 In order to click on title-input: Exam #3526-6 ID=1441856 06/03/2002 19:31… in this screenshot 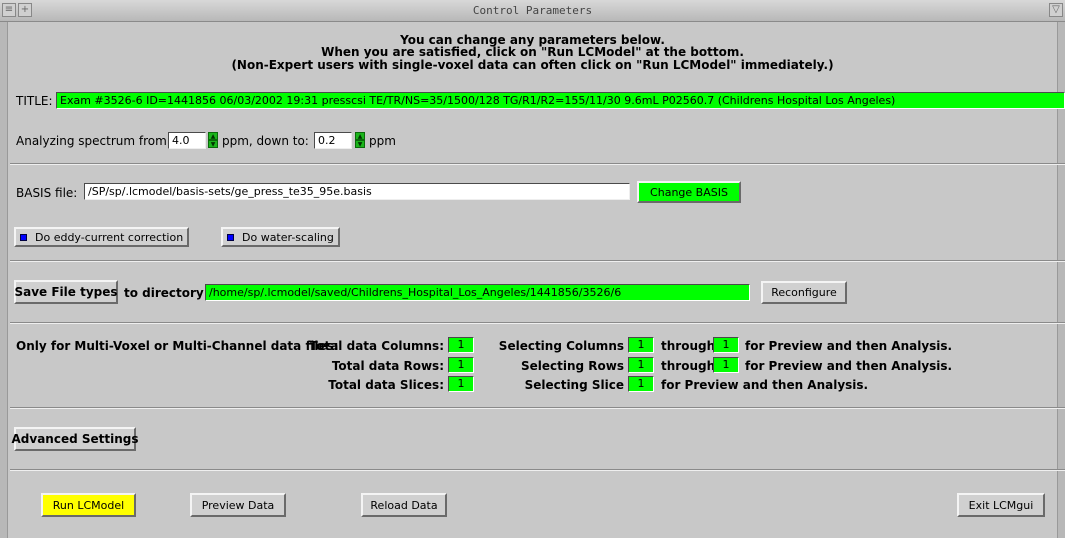, I will do `click(560, 100)`.